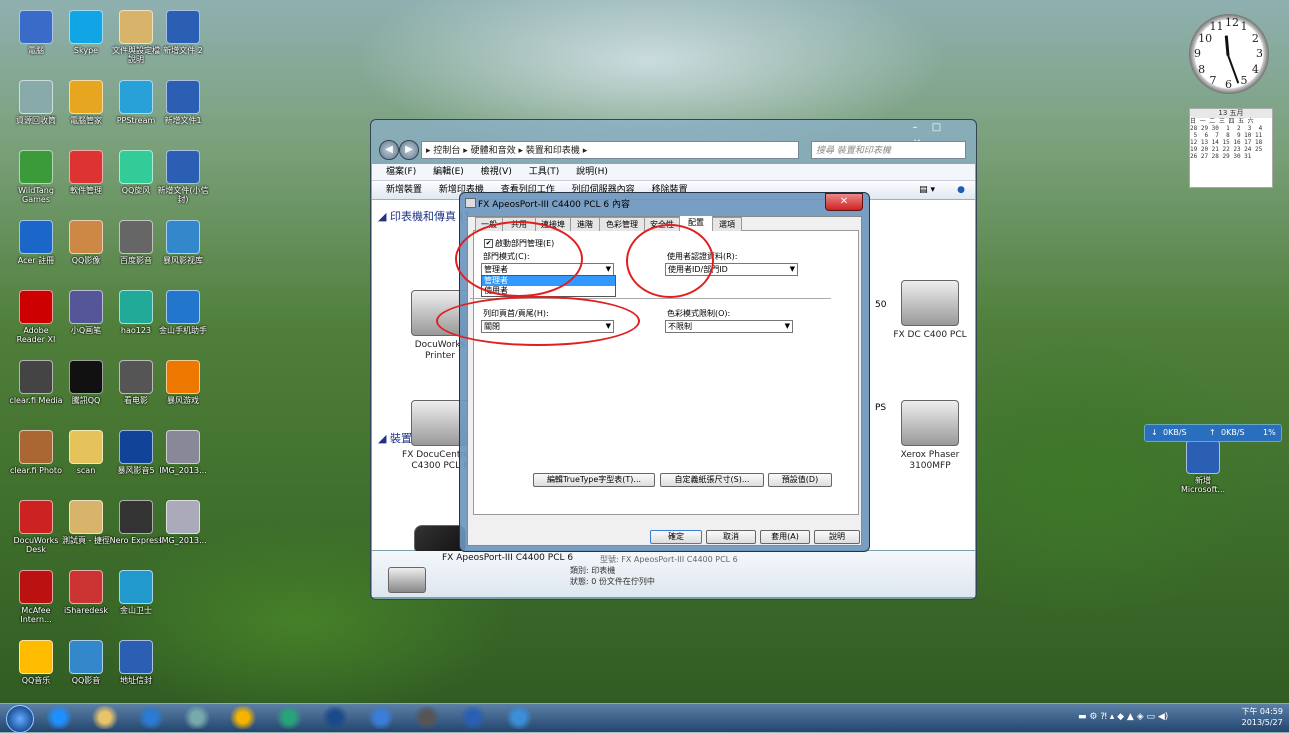  What do you see at coordinates (86, 382) in the screenshot?
I see `desktop-icon: 騰訊QQ` at bounding box center [86, 382].